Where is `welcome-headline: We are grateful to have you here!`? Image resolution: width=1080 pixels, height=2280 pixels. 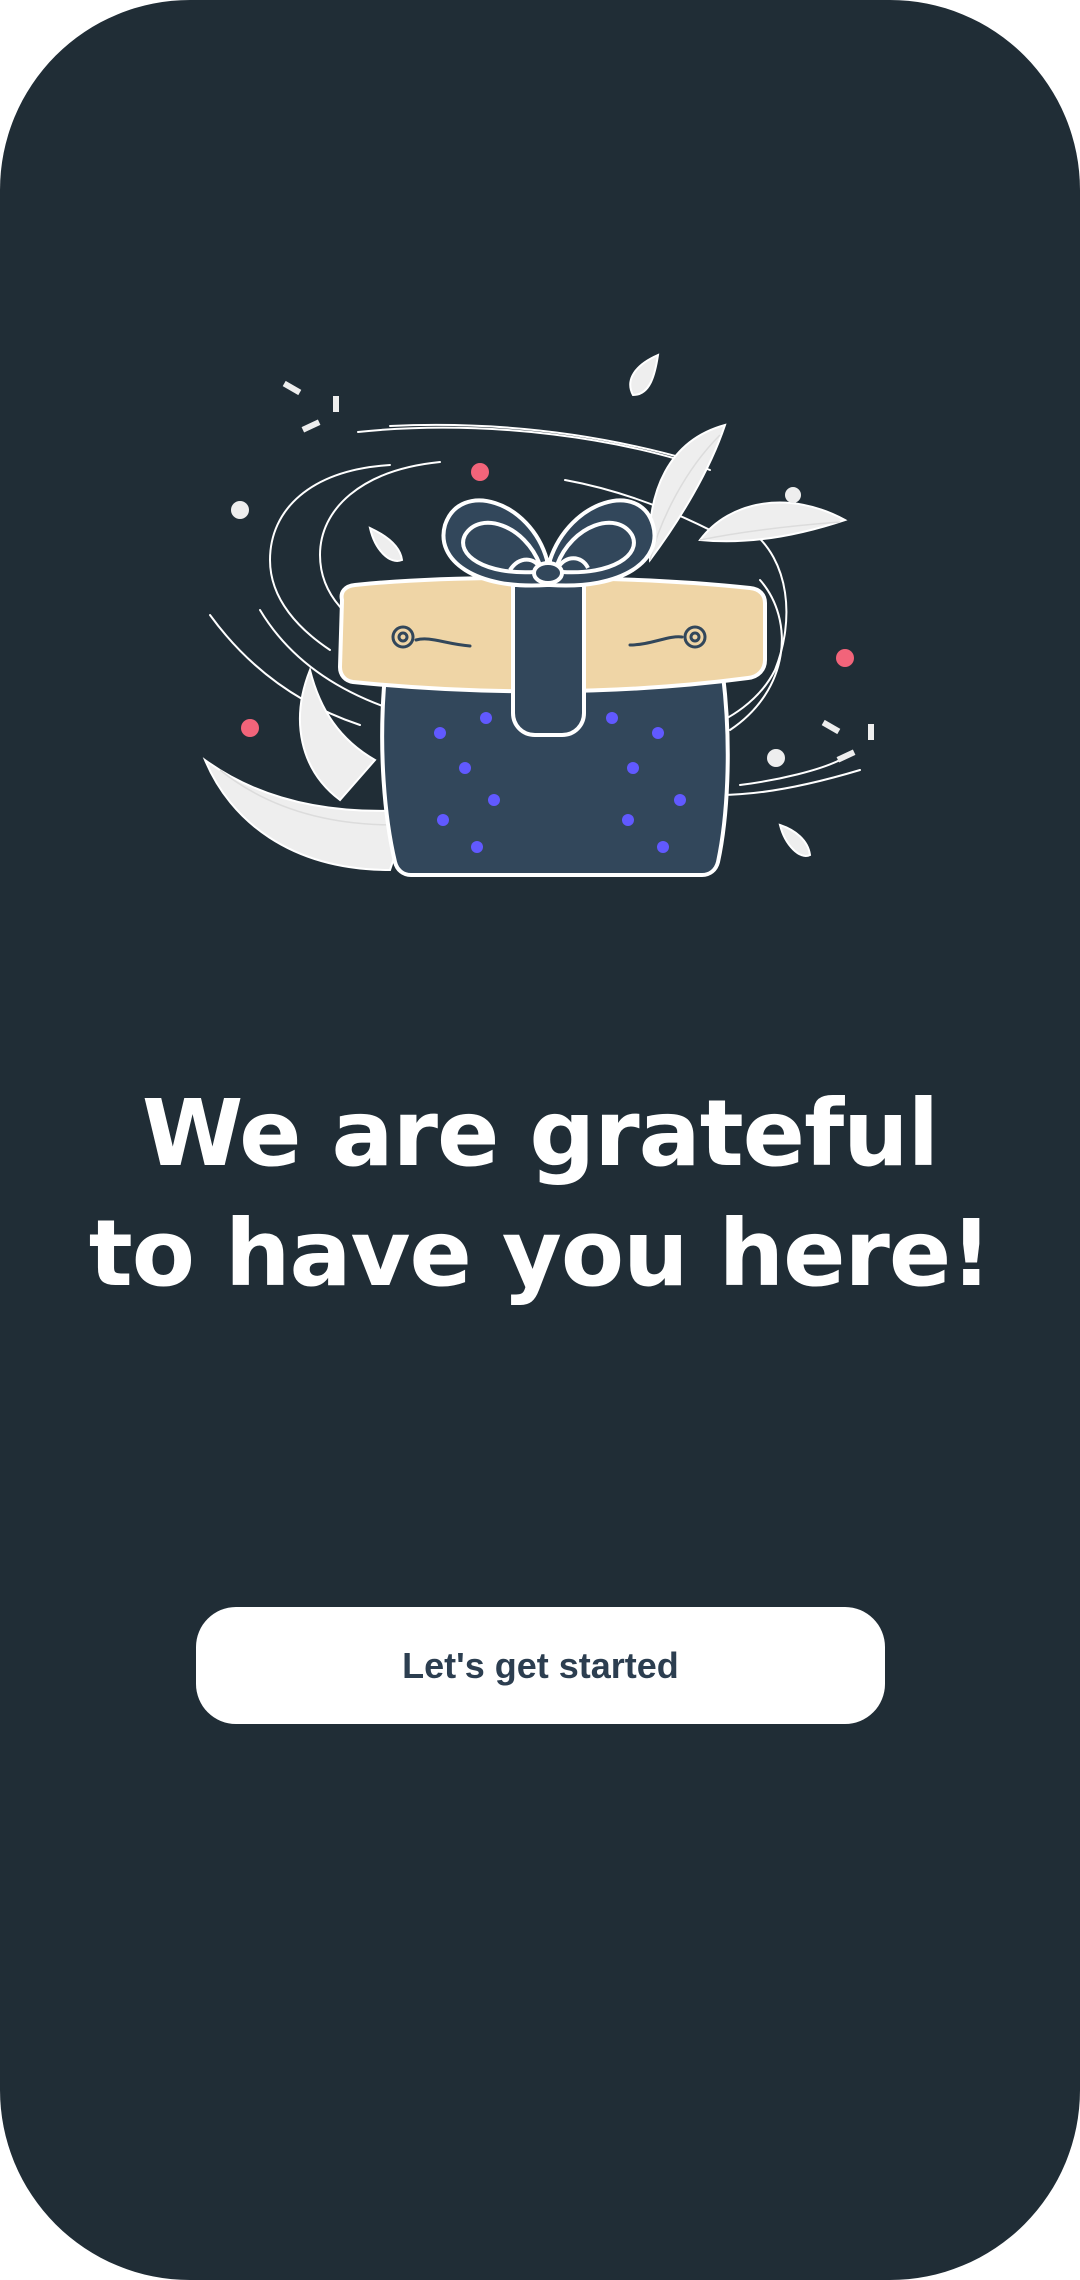 welcome-headline: We are grateful to have you here! is located at coordinates (540, 1194).